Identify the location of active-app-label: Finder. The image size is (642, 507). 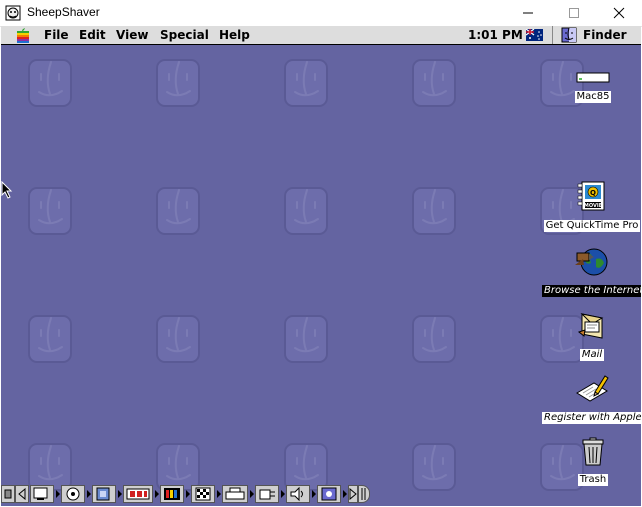
(605, 35).